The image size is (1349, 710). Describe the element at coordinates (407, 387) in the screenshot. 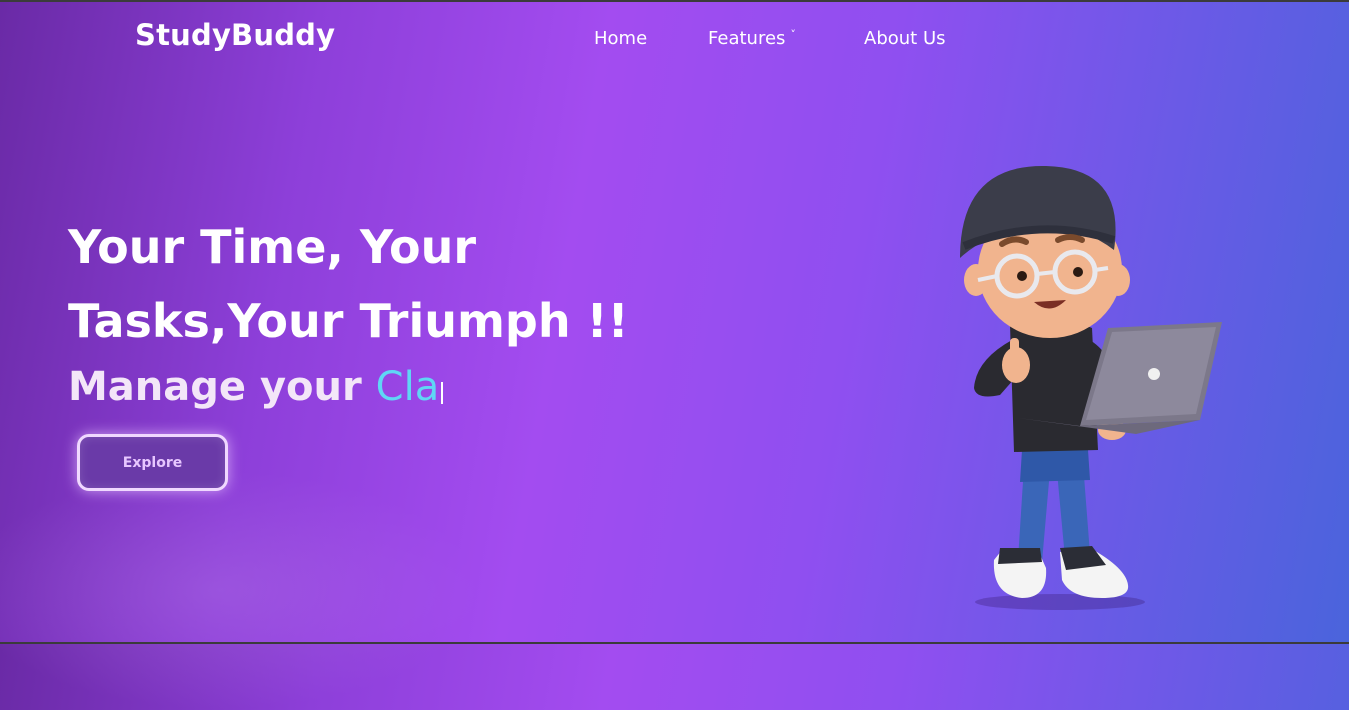

I see `subline-typed-text: Cla` at that location.